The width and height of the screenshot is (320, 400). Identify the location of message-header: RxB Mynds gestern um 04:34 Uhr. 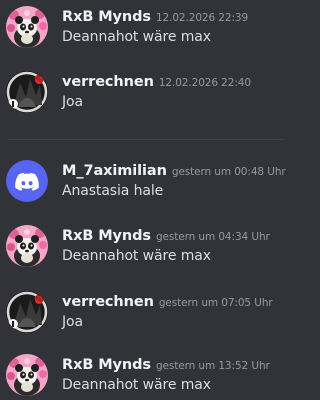
(166, 235).